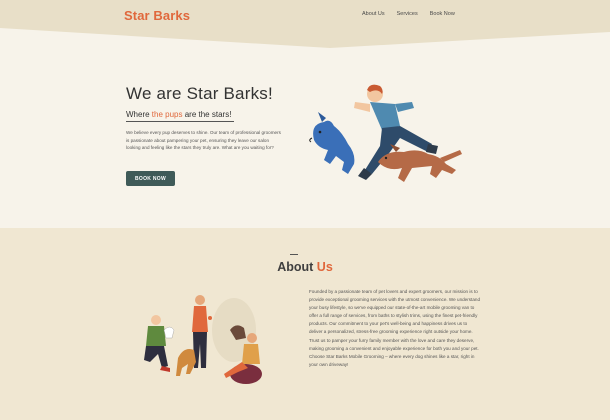 The width and height of the screenshot is (610, 420). Describe the element at coordinates (139, 114) in the screenshot. I see `hero-subtitle-prefix: Where` at that location.